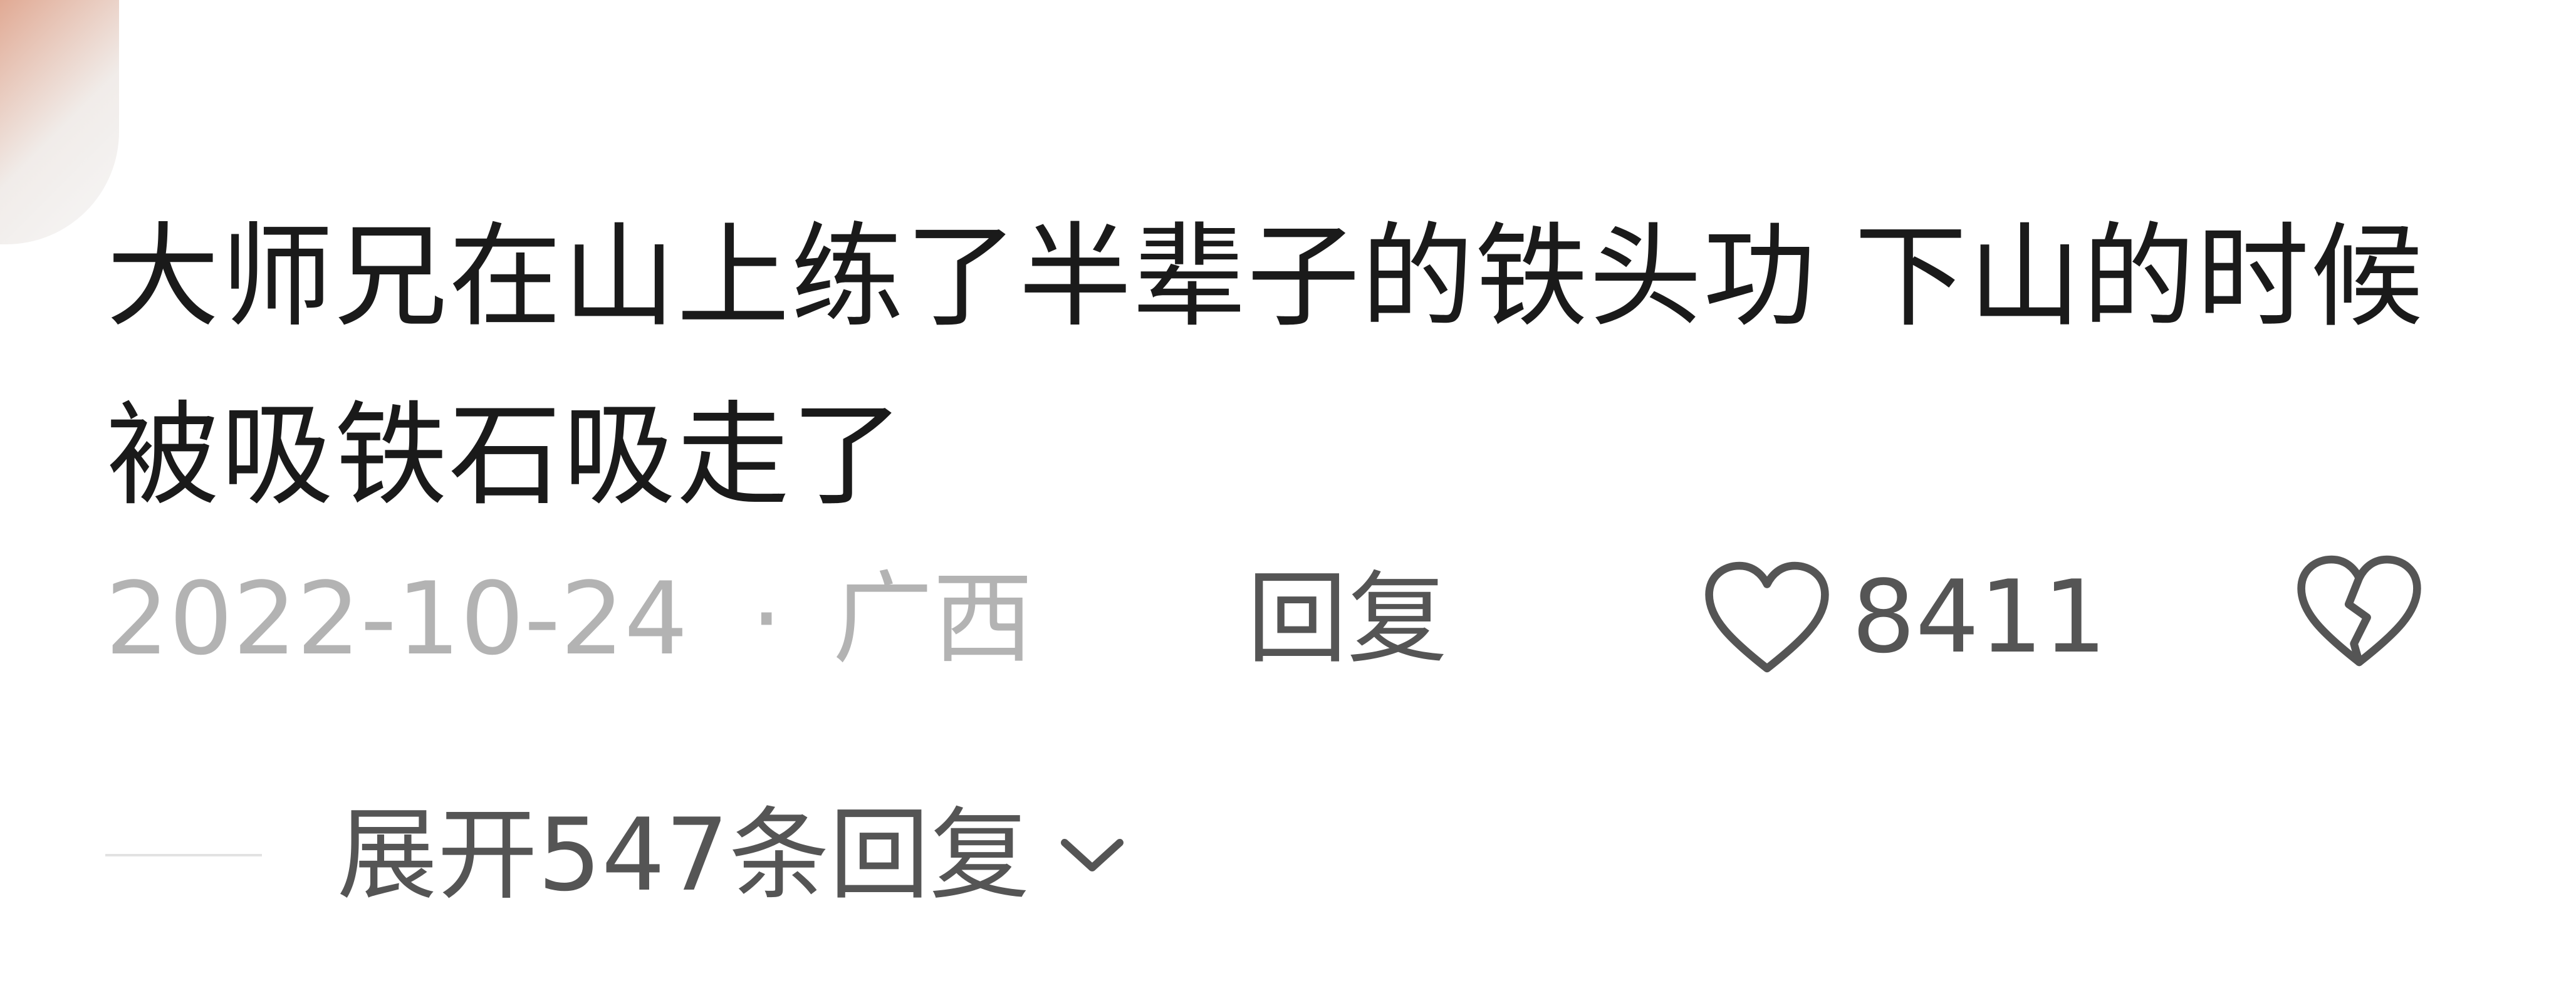  Describe the element at coordinates (2359, 610) in the screenshot. I see `broken-heart-icon` at that location.